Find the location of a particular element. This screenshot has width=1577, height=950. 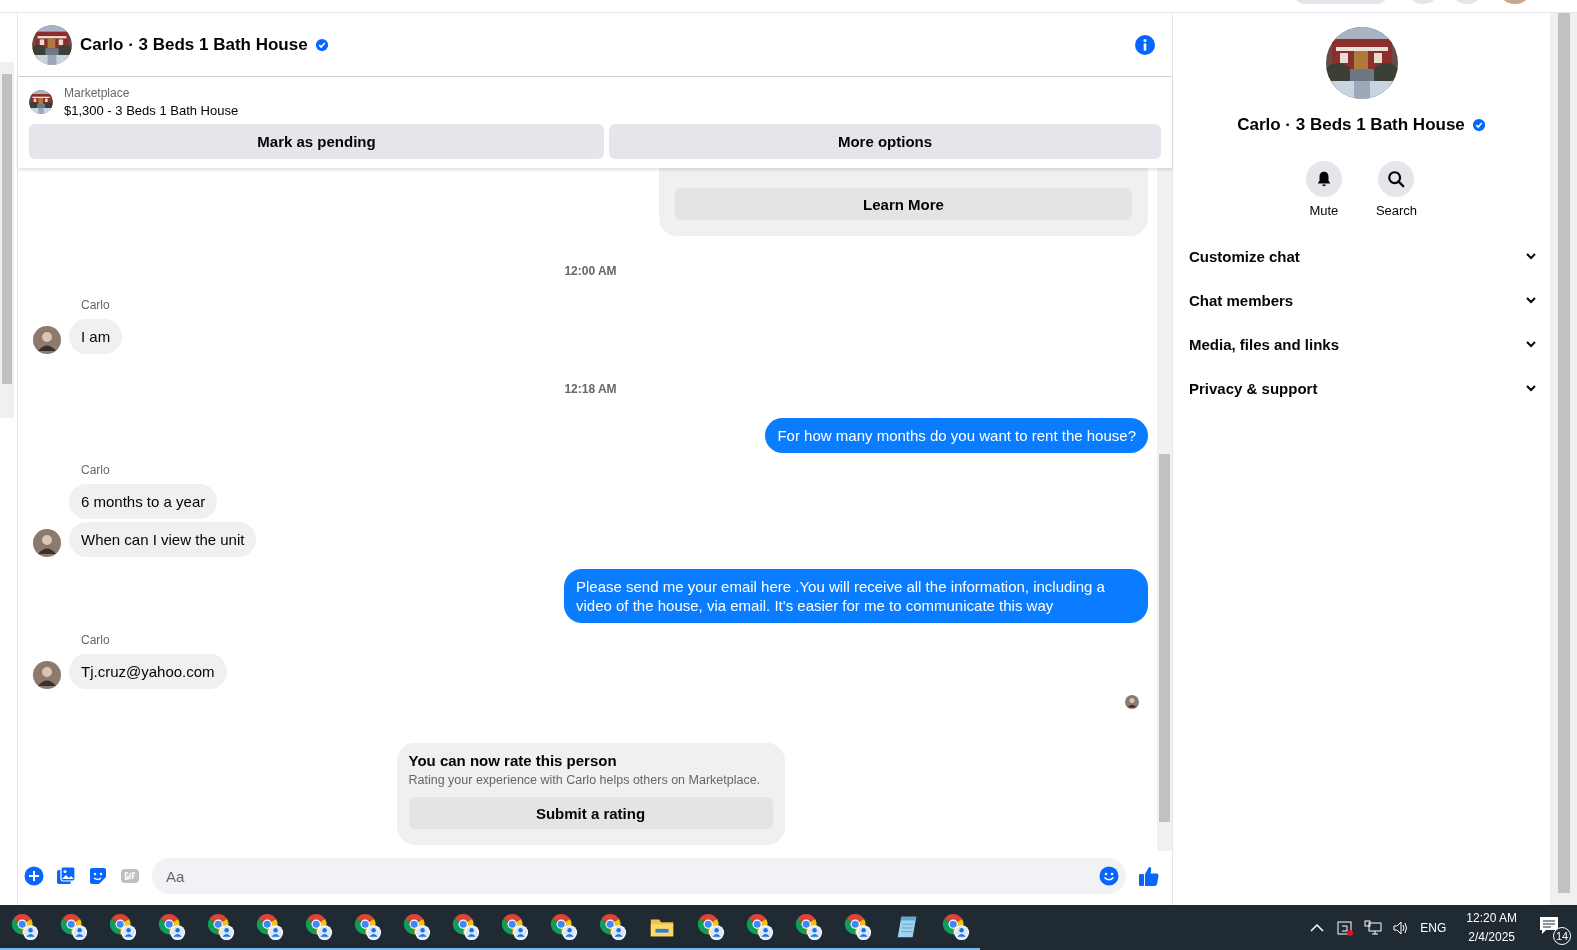

language-indicator: ENG is located at coordinates (1433, 927).